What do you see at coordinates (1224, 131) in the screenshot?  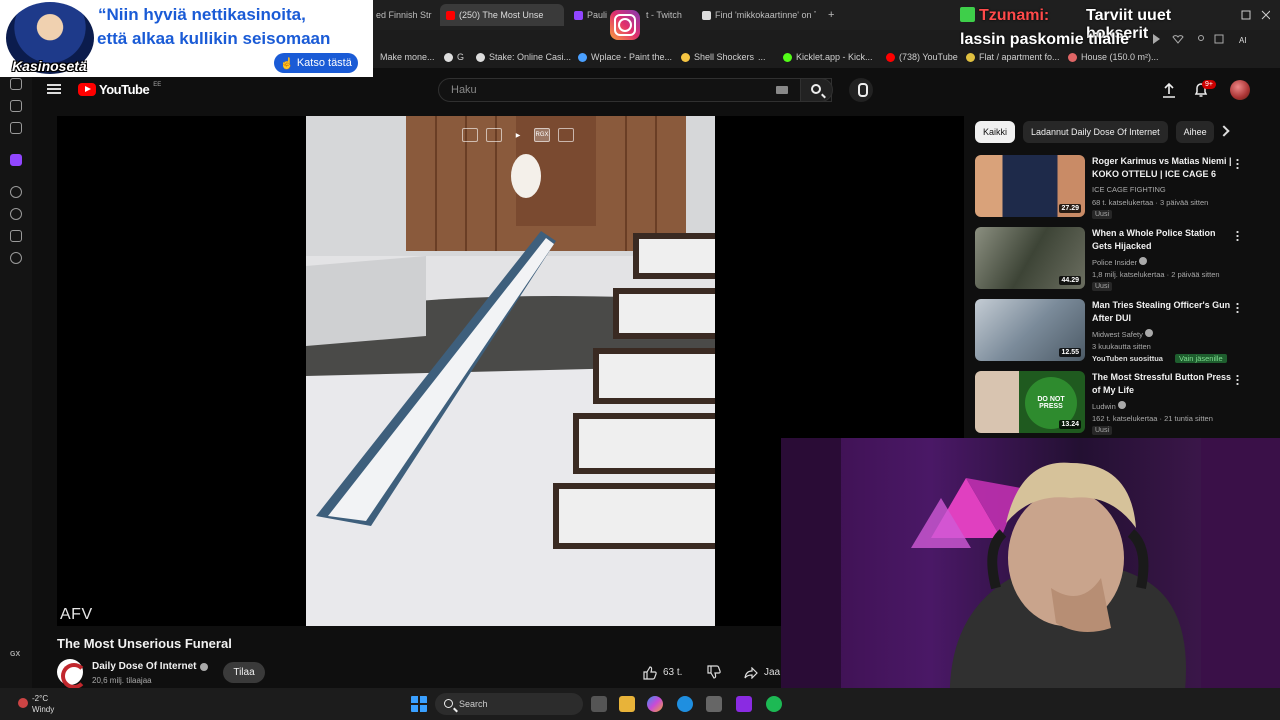 I see `chevron-right-icon` at bounding box center [1224, 131].